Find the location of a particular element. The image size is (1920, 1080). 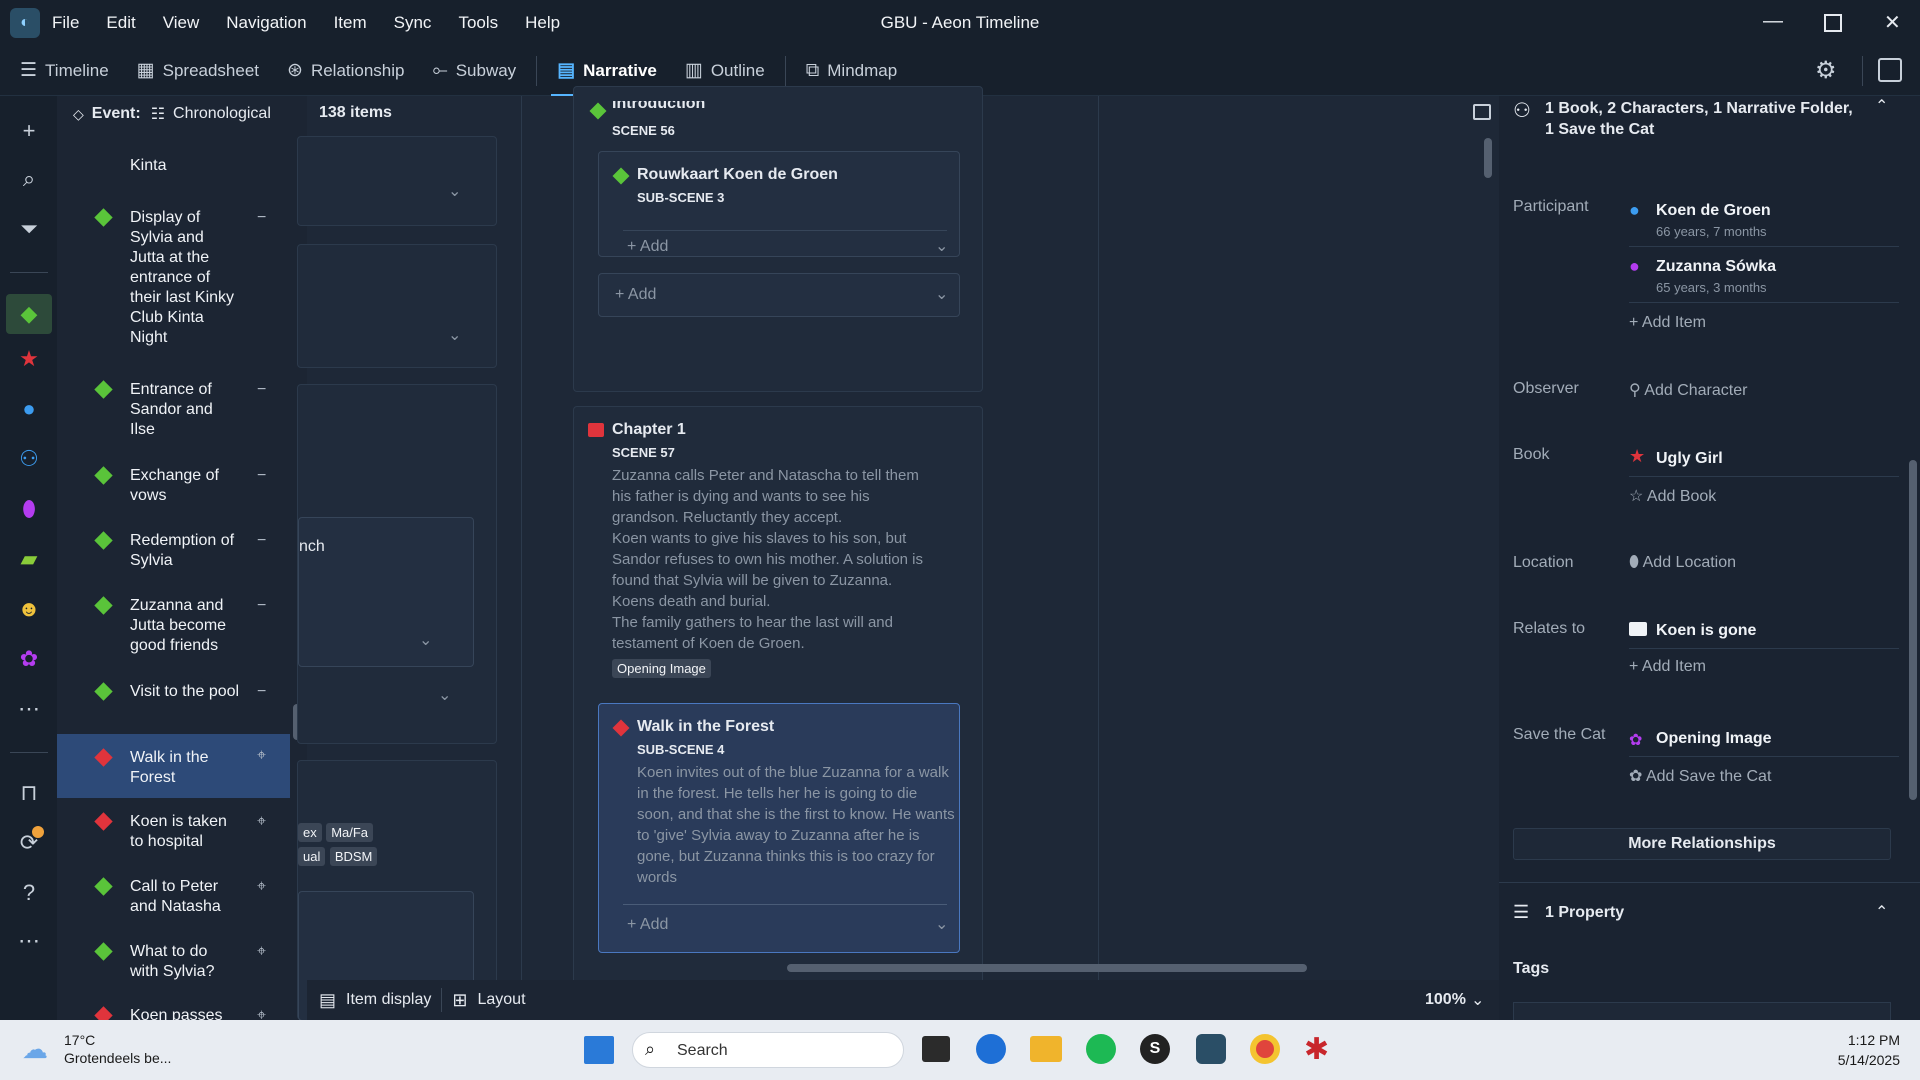

cat-icon: ✿ is located at coordinates (29, 659).